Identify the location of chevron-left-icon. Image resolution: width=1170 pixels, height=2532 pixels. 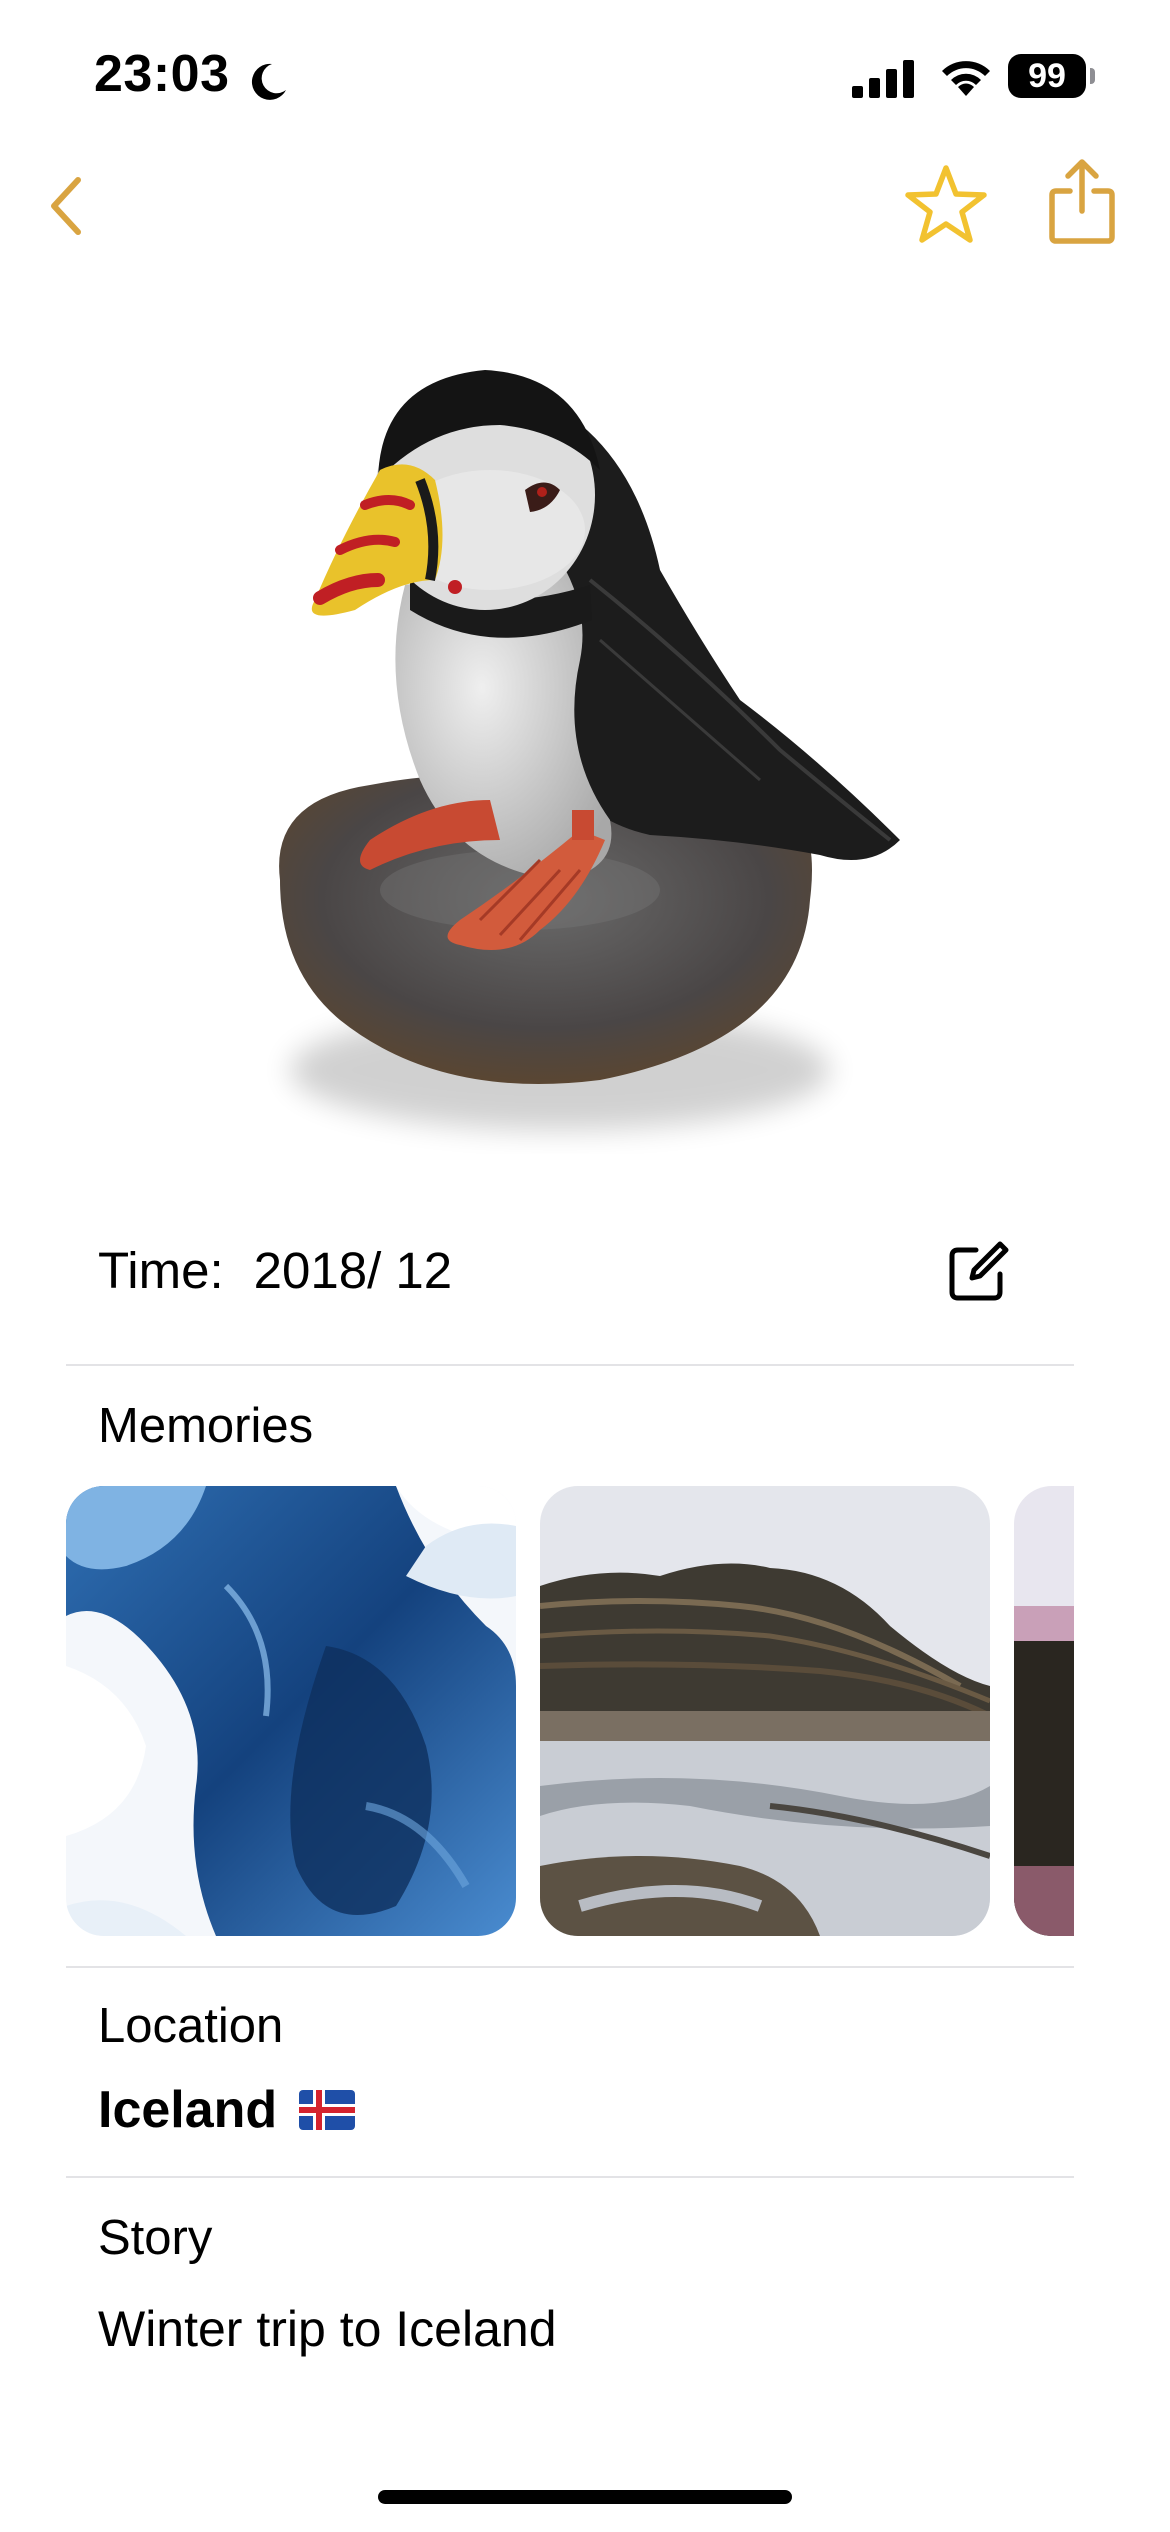
(66, 206).